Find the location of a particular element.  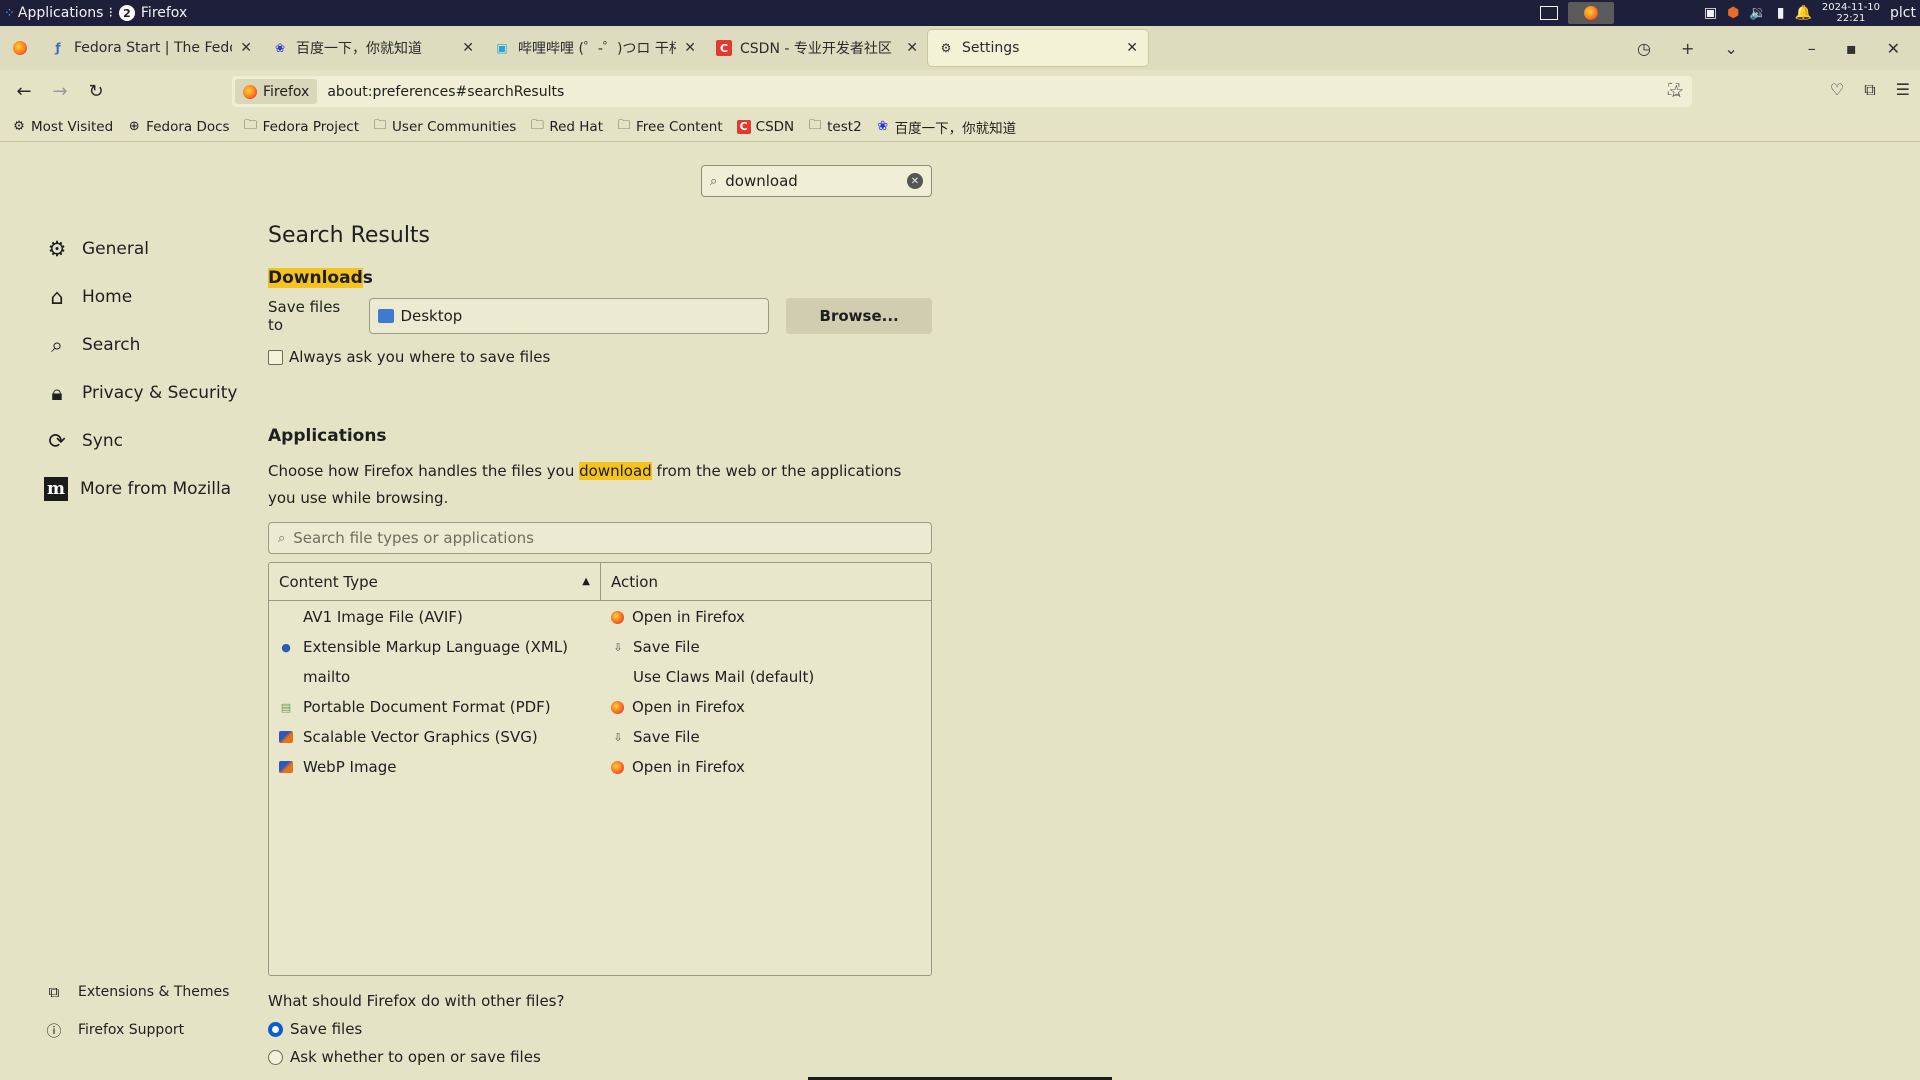

downloads-heading: Downloads is located at coordinates (600, 278).